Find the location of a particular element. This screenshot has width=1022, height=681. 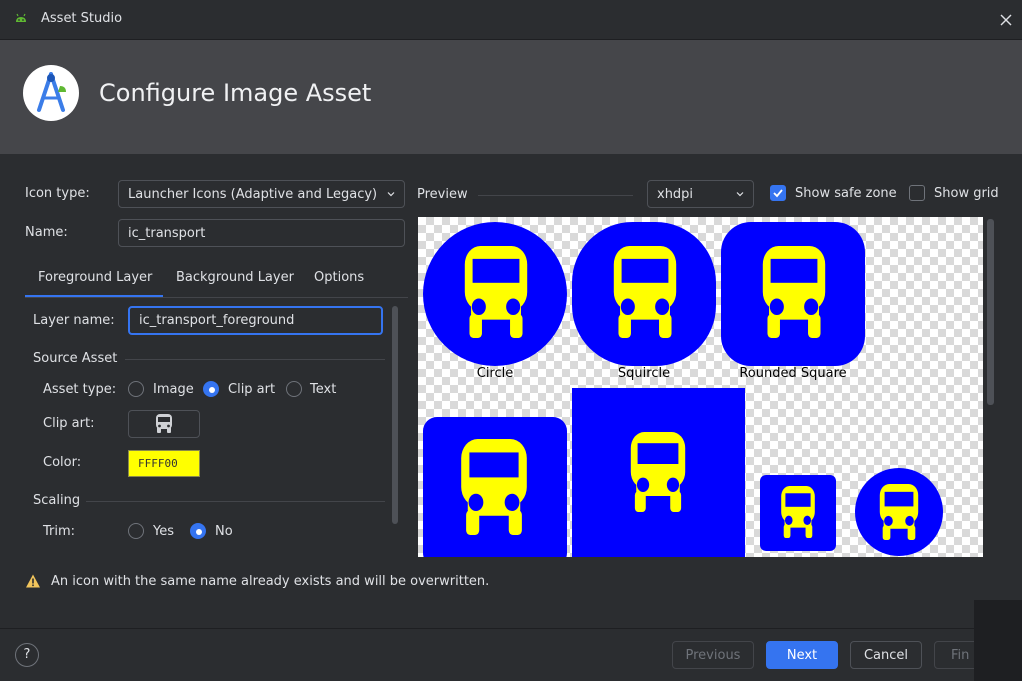

layer-name-input: ic_transport_foreground is located at coordinates (255, 320).